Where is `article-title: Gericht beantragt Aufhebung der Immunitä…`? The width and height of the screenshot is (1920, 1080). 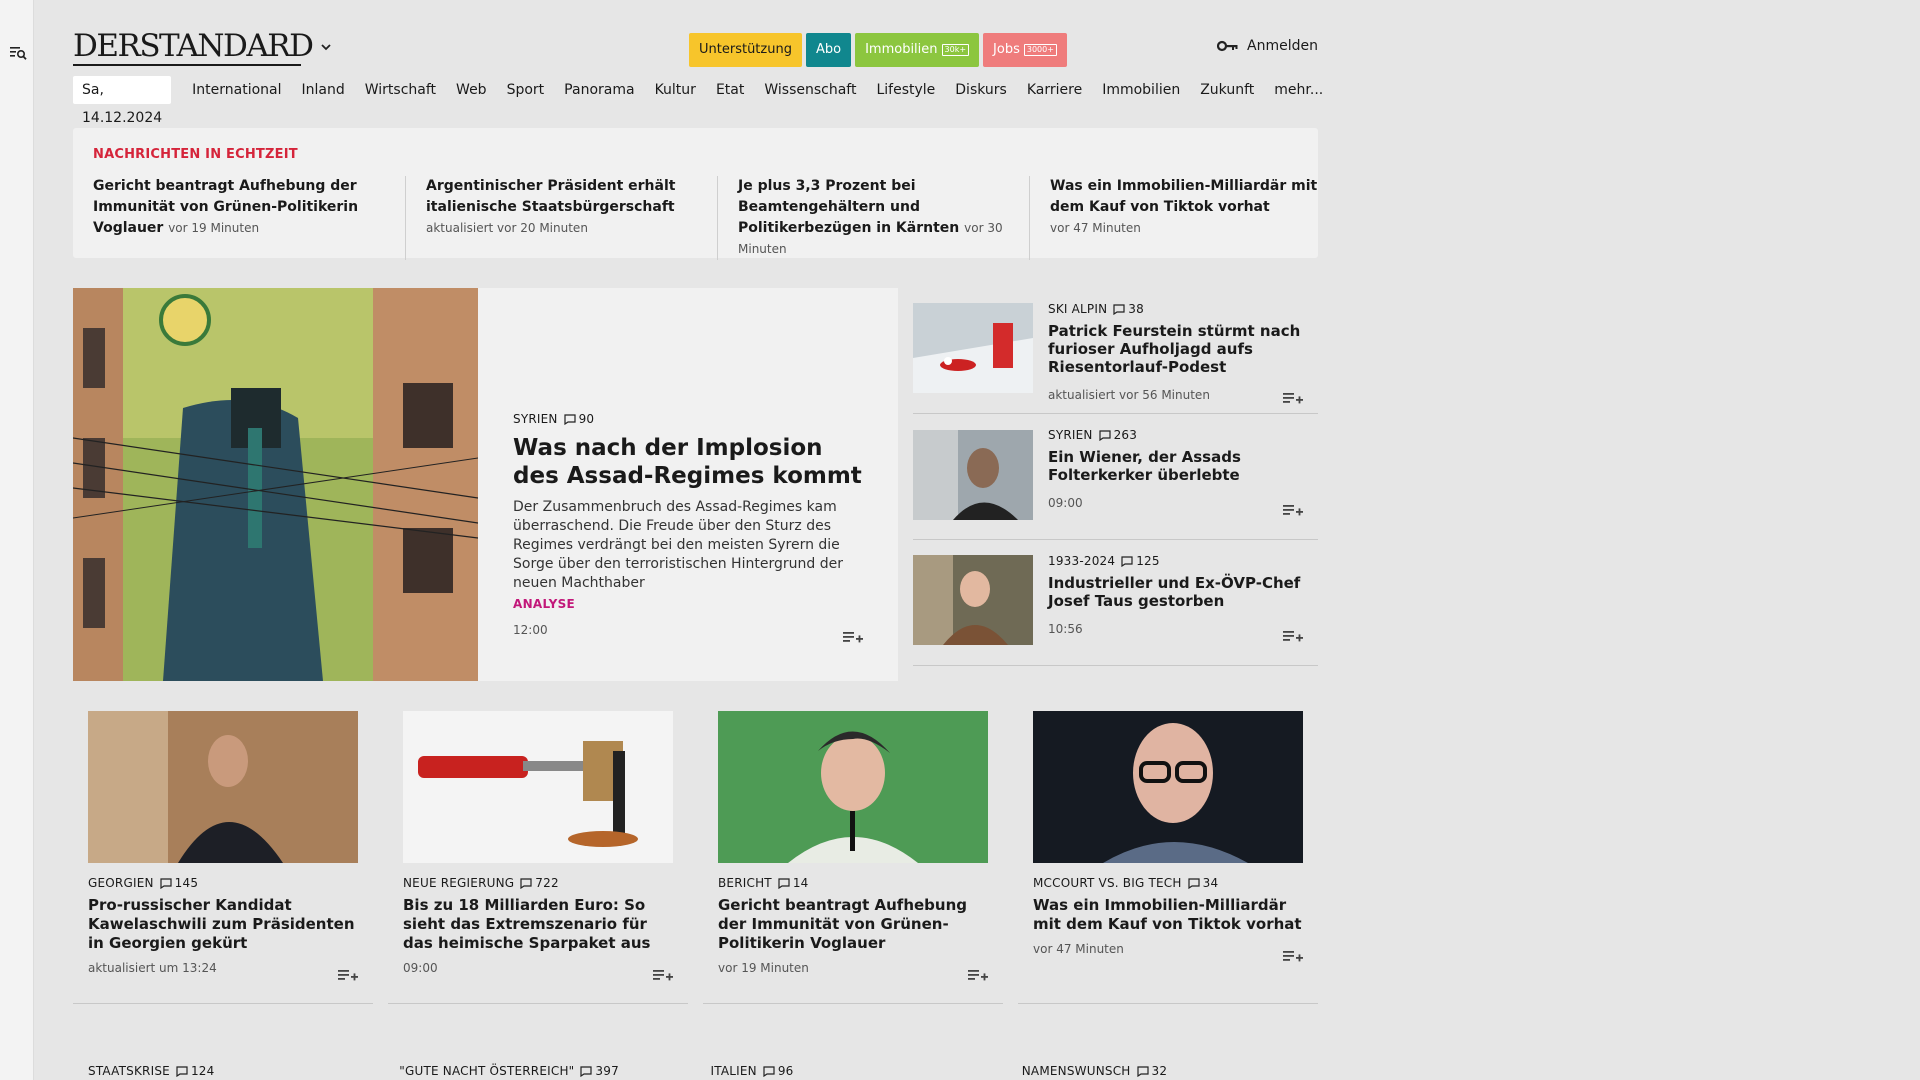
article-title: Gericht beantragt Aufhebung der Immunitä… is located at coordinates (854, 924).